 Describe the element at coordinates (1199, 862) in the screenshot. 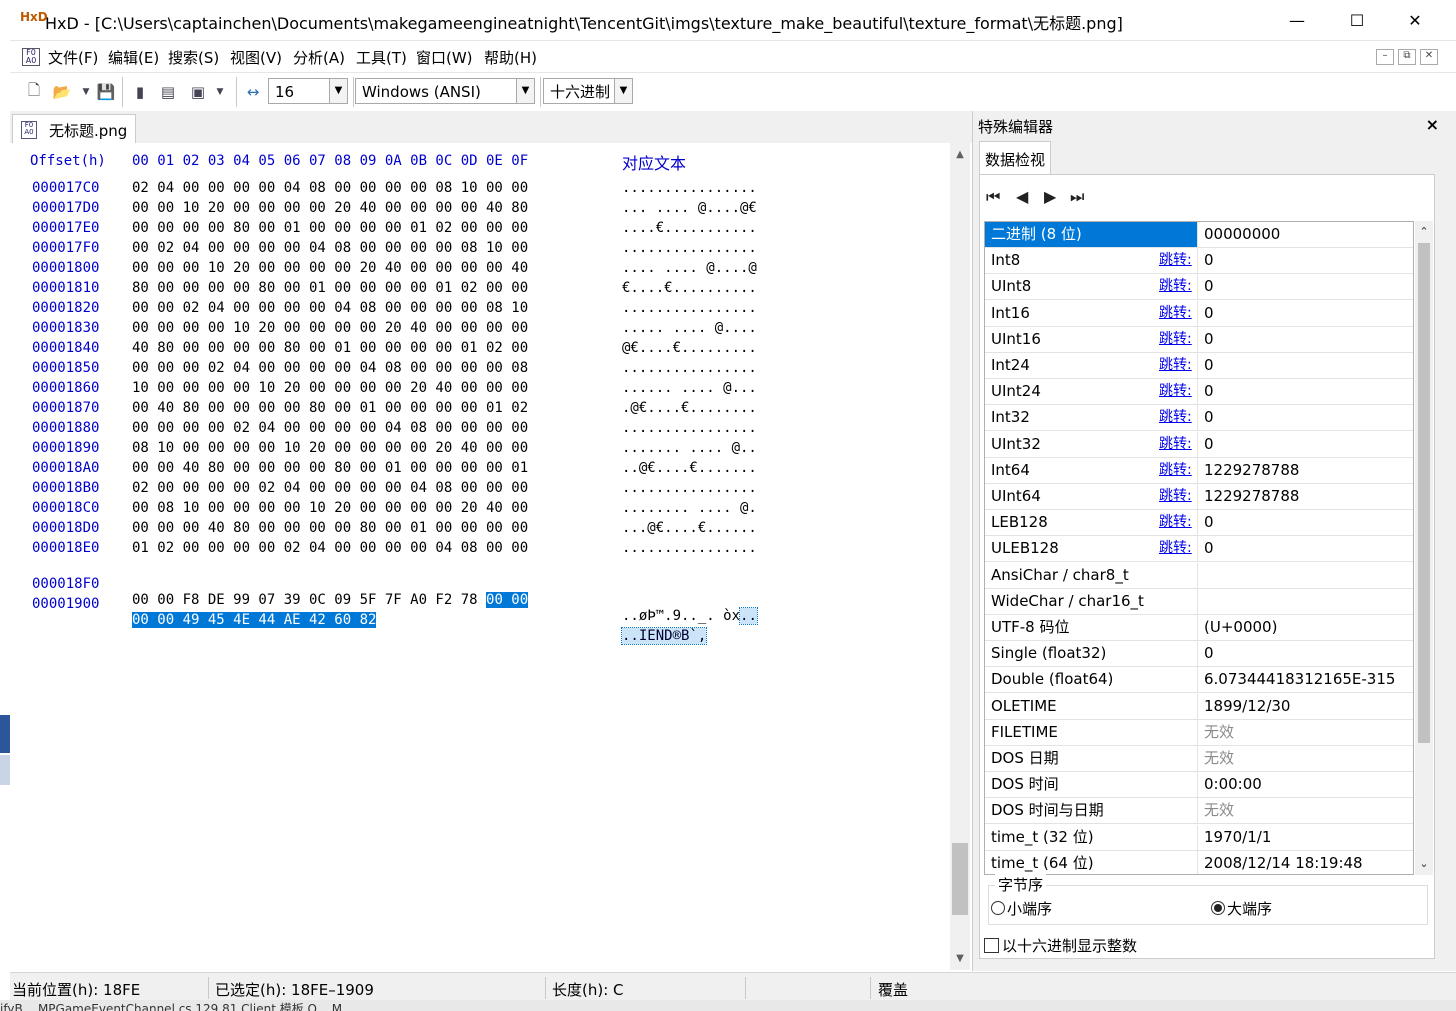

I see `inspector-row: time_t (64 位) 2008/12/14 18:19:48` at that location.